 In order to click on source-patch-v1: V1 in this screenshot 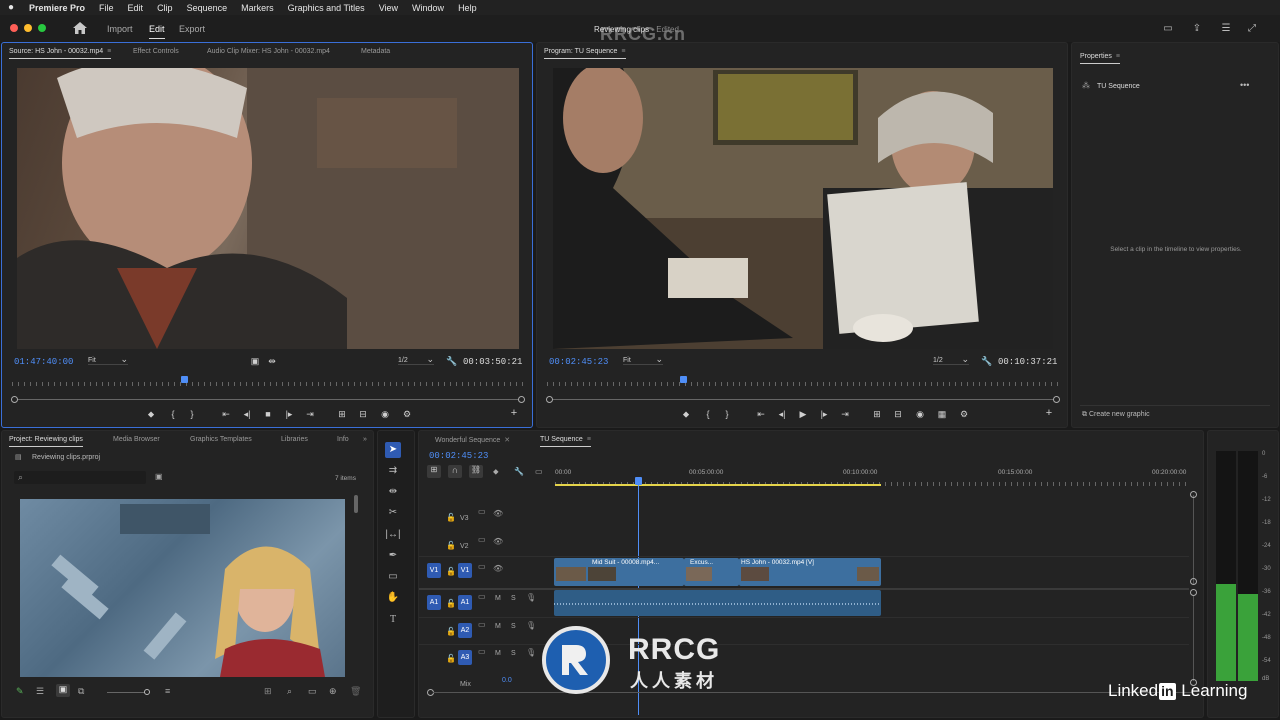, I will do `click(434, 570)`.